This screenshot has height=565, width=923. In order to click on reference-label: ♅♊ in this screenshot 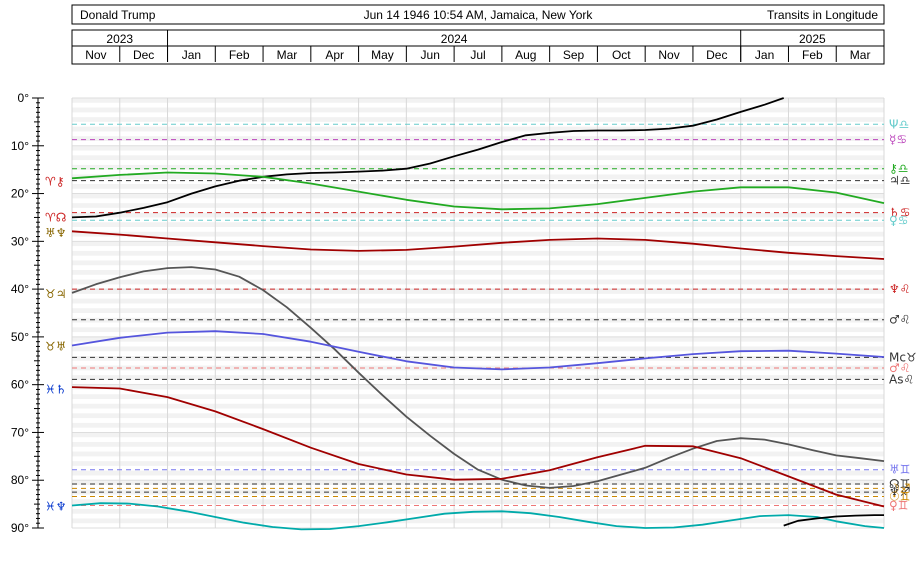, I will do `click(900, 470)`.